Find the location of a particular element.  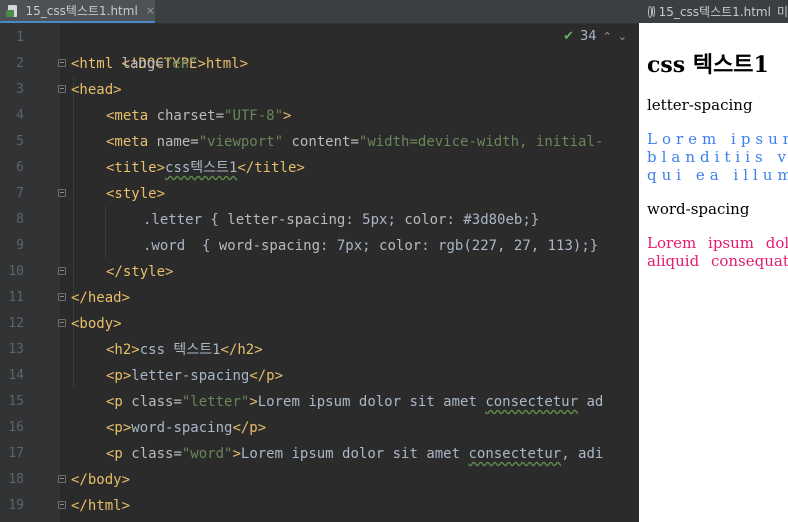

line-number: 12 is located at coordinates (16, 323).